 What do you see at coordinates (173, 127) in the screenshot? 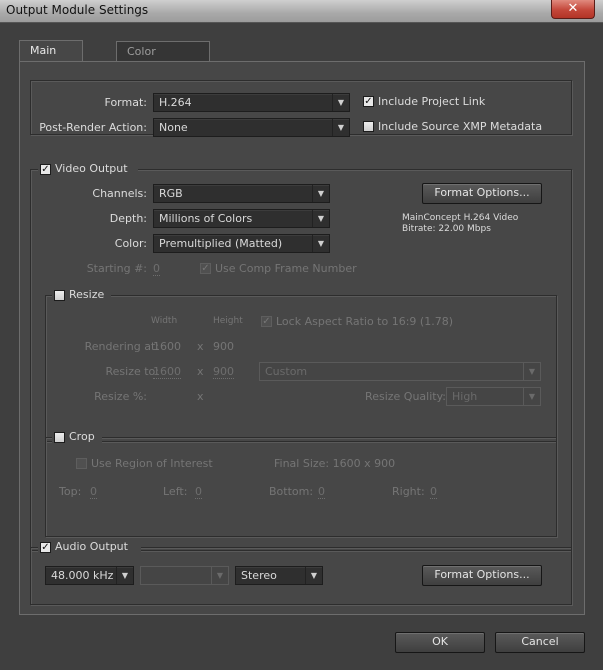
I see `post-render-value: None` at bounding box center [173, 127].